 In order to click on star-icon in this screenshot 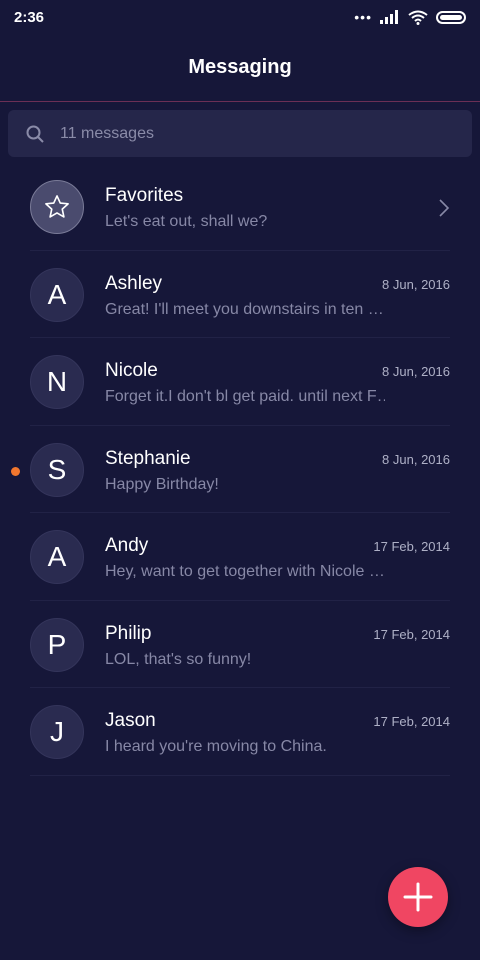, I will do `click(57, 206)`.